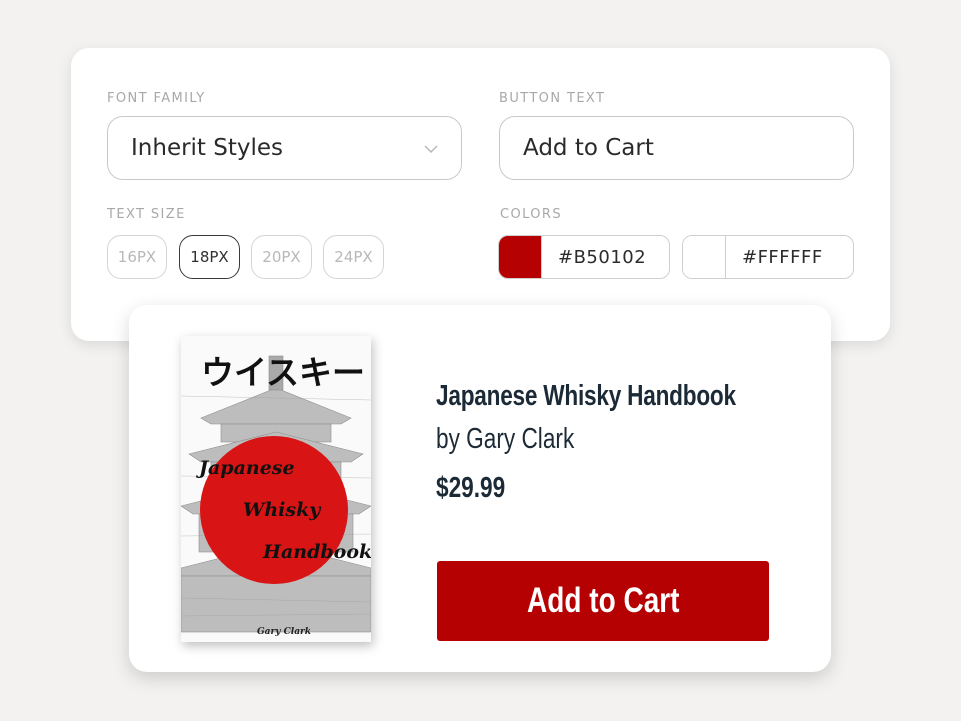  Describe the element at coordinates (245, 468) in the screenshot. I see `cover-title-line-1: Japanese` at that location.